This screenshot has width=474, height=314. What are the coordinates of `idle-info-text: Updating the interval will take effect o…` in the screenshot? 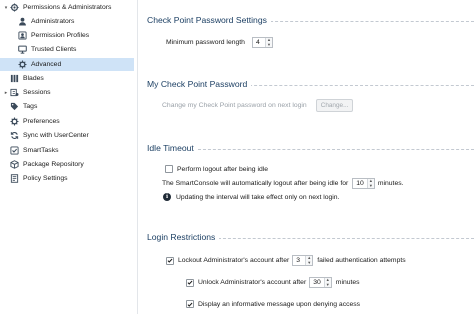 It's located at (258, 197).